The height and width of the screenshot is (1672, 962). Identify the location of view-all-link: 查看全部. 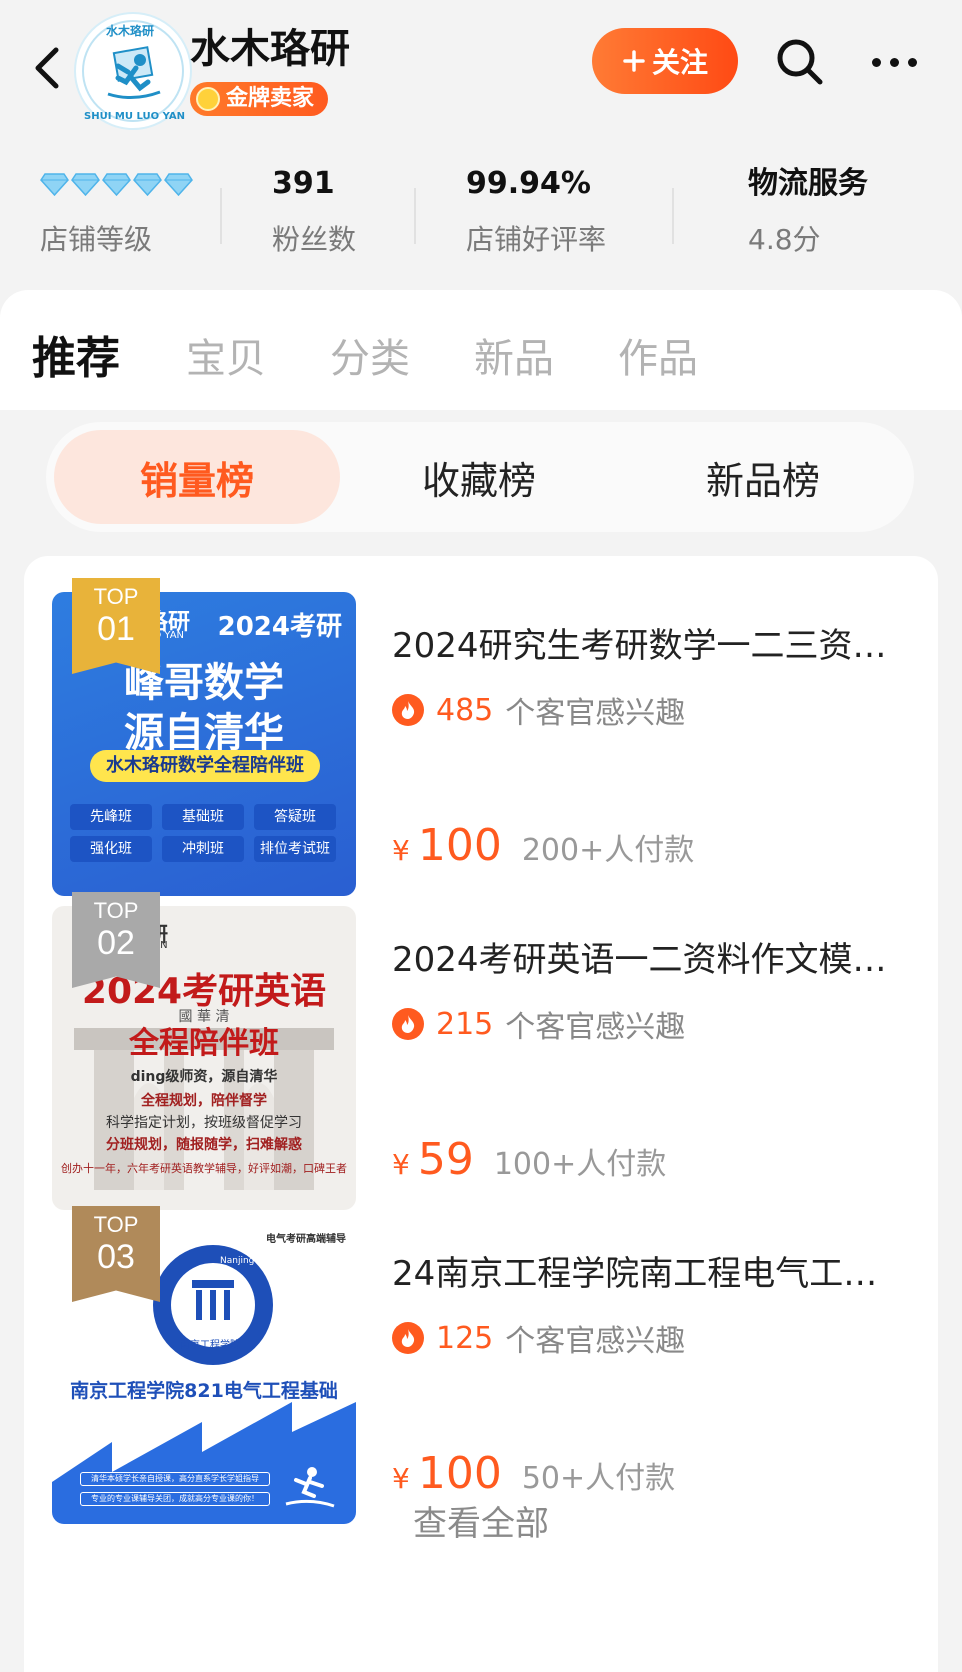
(481, 1520).